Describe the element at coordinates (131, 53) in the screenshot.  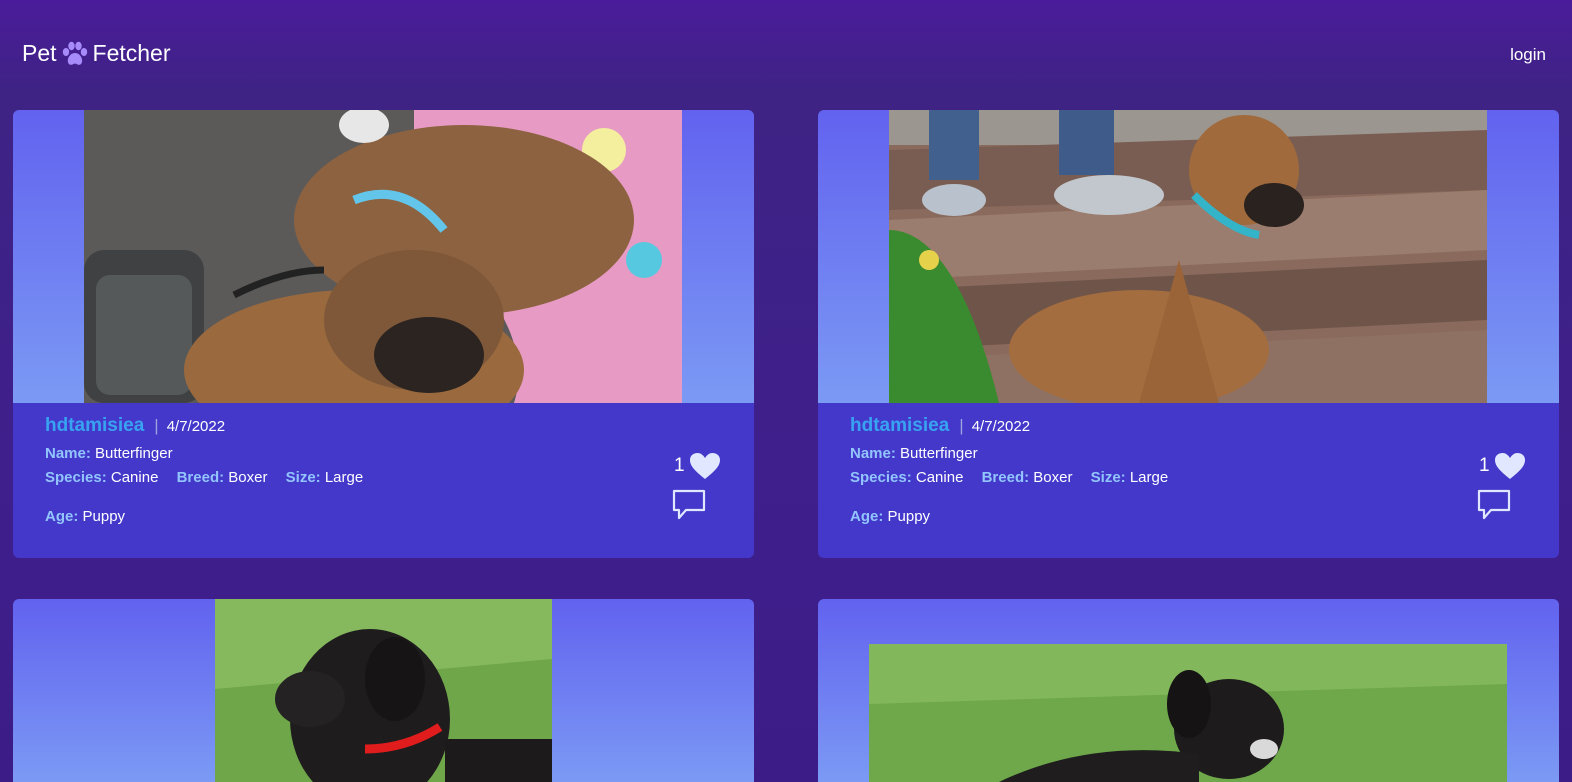
I see `brand-text-fetcher: Fetcher` at that location.